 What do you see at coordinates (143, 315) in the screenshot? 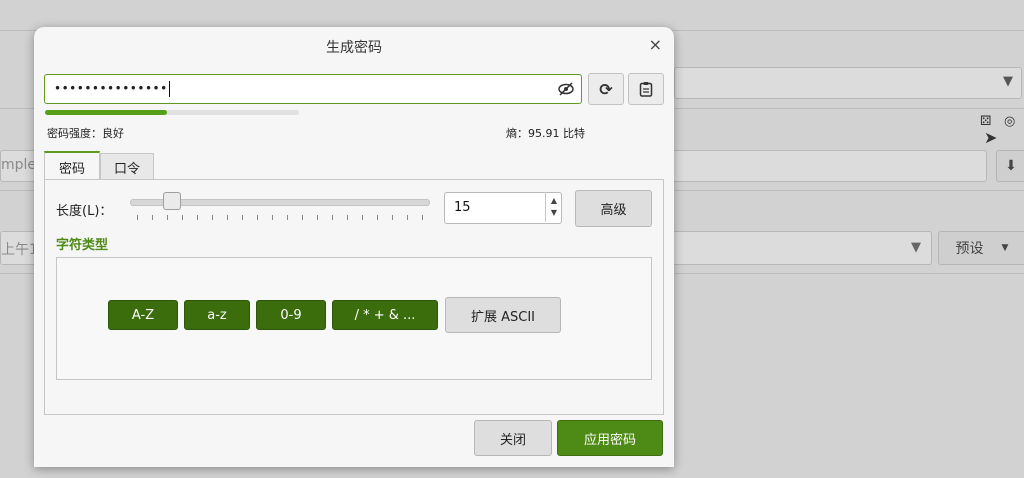
I see `toggle-uppercase: A-Z` at bounding box center [143, 315].